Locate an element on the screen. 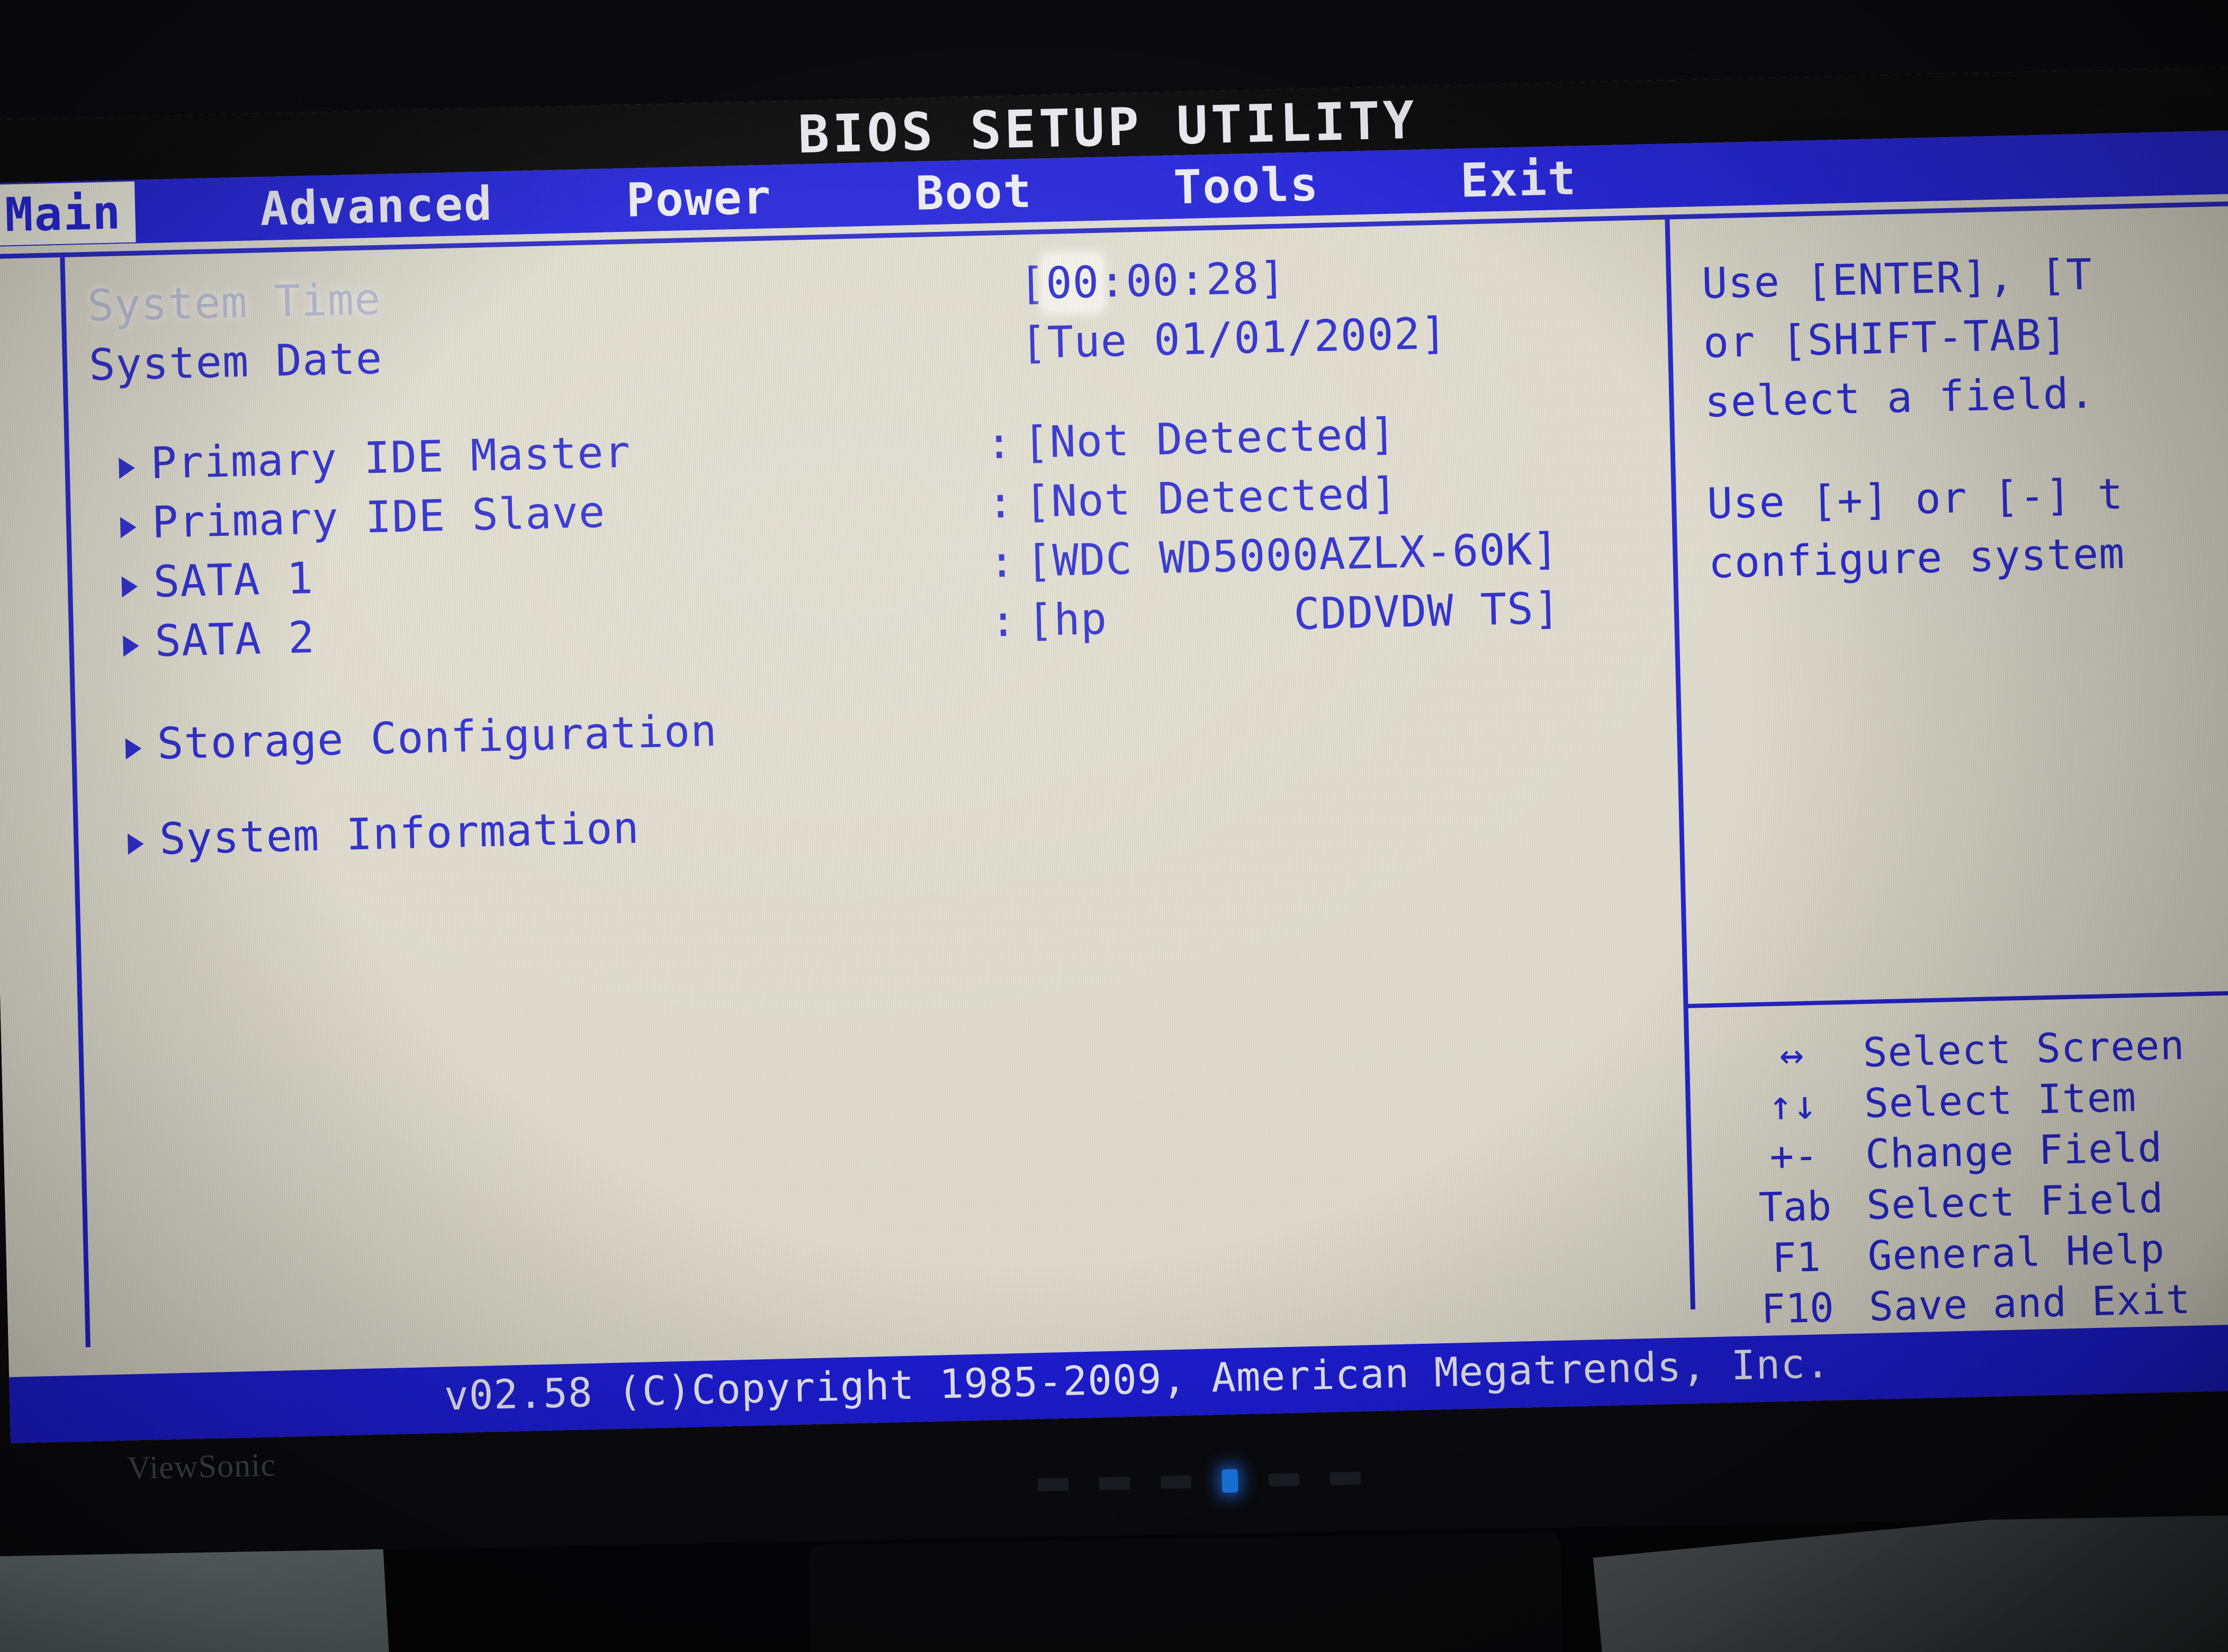 This screenshot has width=2228, height=1652. help-text-line: configure system is located at coordinates (1917, 558).